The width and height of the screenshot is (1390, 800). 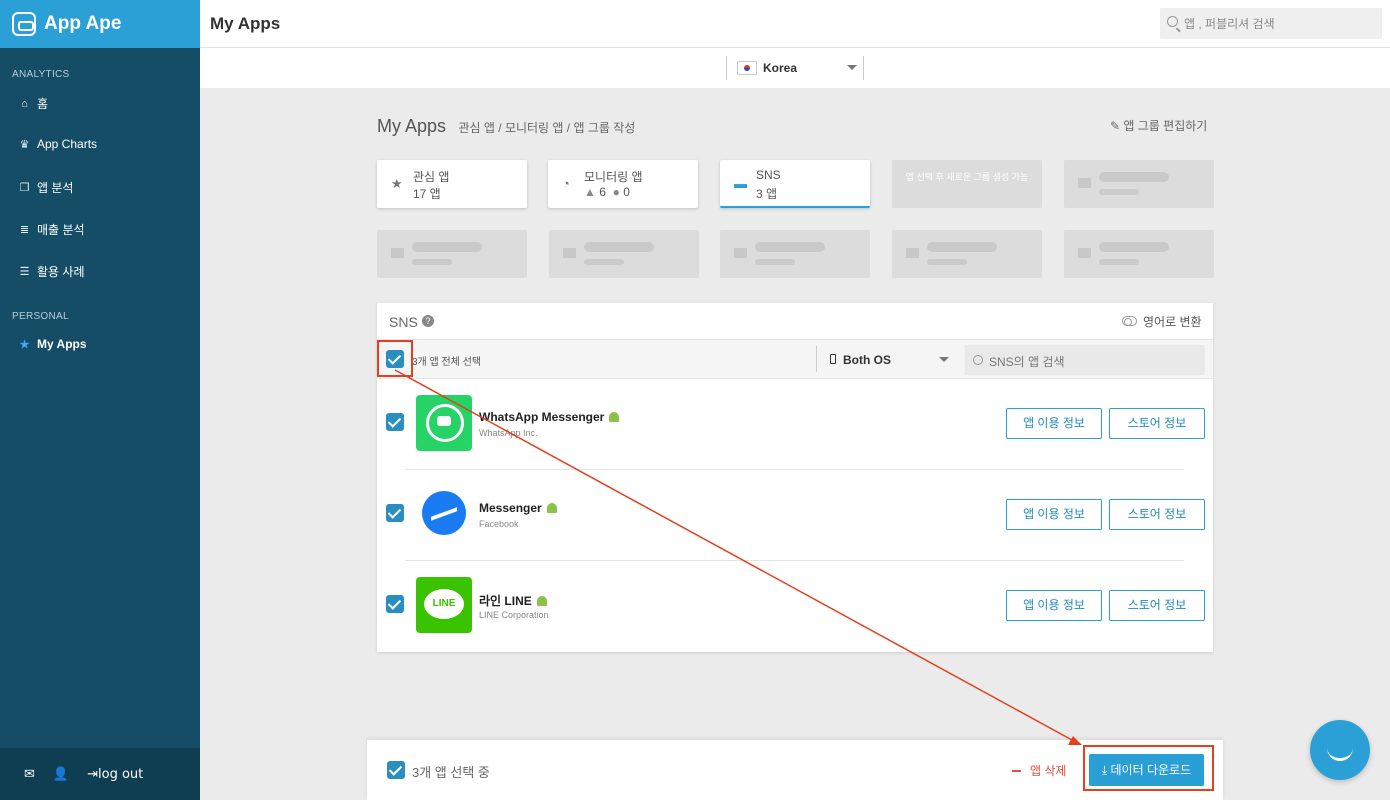 What do you see at coordinates (1016, 771) in the screenshot?
I see `minus-icon` at bounding box center [1016, 771].